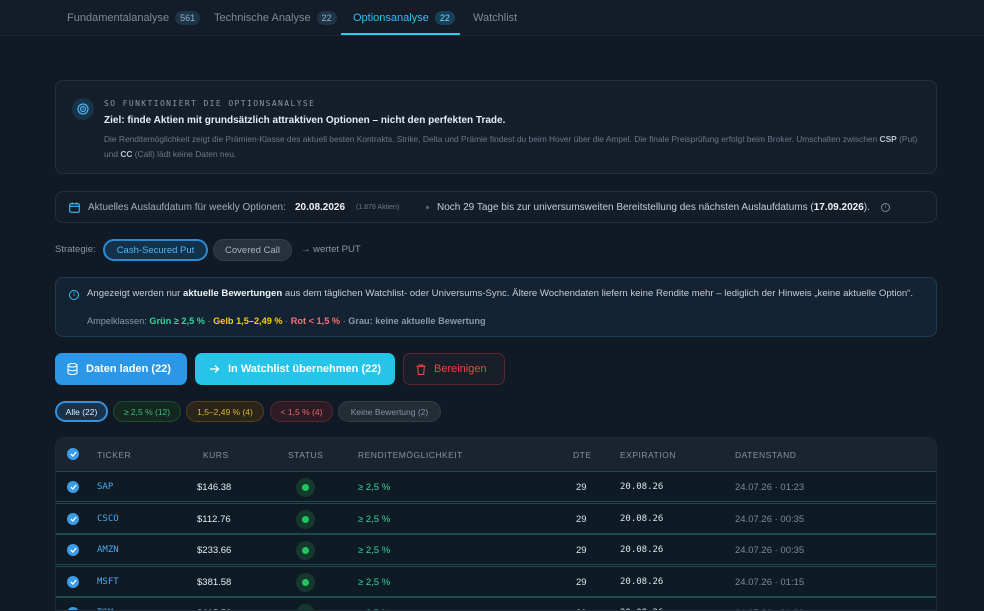  I want to click on active-tab-indicator, so click(400, 34).